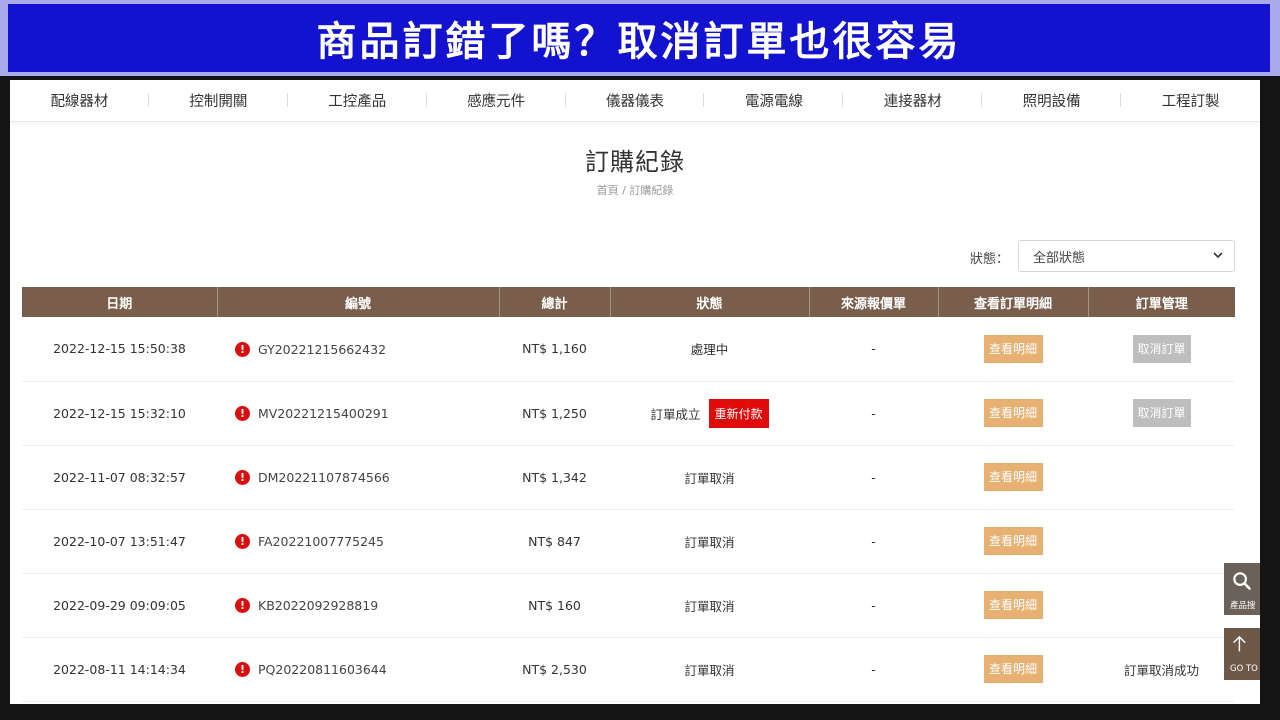  What do you see at coordinates (119, 413) in the screenshot?
I see `order-date: 2022-12-15 15:32:10` at bounding box center [119, 413].